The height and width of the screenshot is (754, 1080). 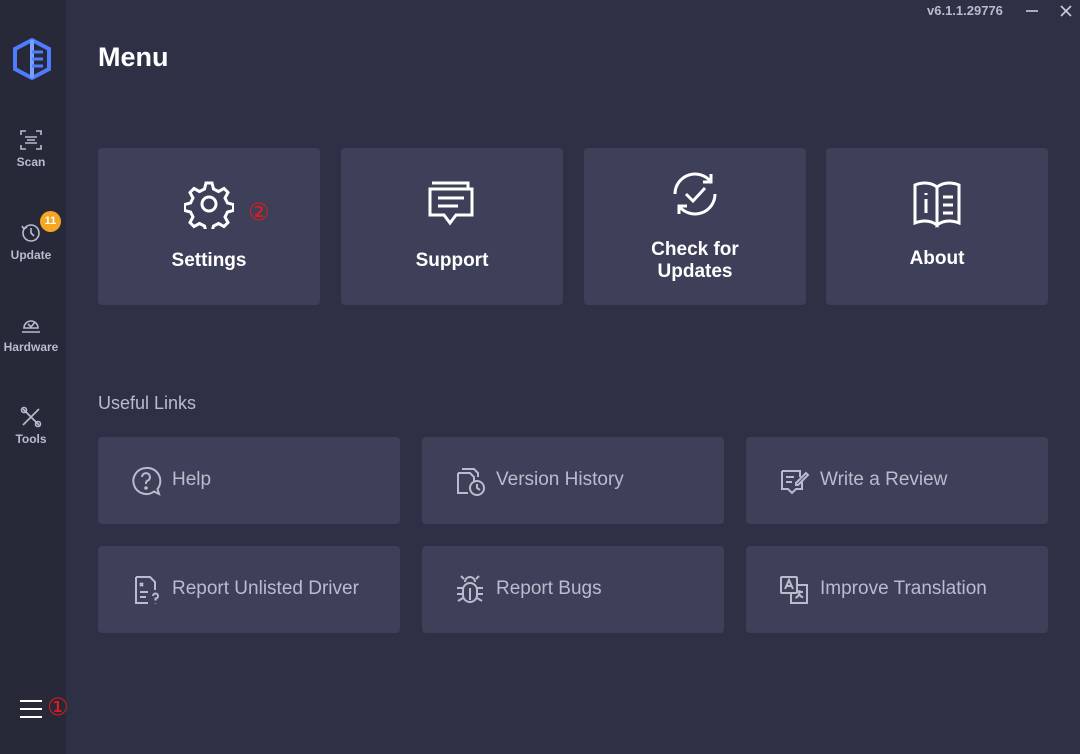 I want to click on update-icon, so click(x=30, y=233).